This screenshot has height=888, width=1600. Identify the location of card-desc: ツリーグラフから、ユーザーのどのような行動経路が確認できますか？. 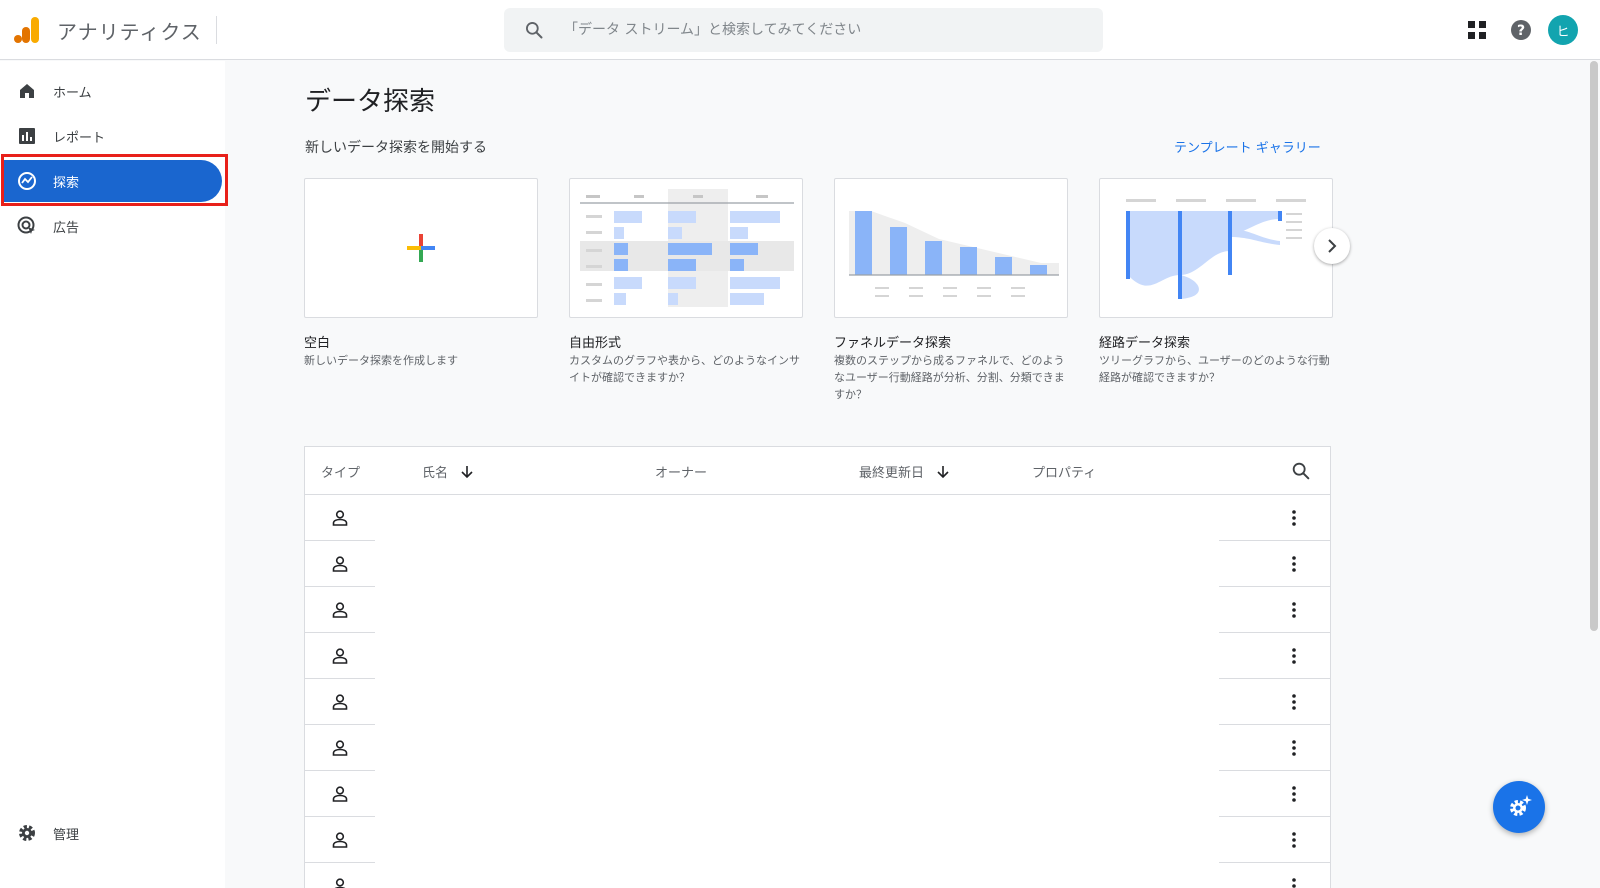
(1214, 369).